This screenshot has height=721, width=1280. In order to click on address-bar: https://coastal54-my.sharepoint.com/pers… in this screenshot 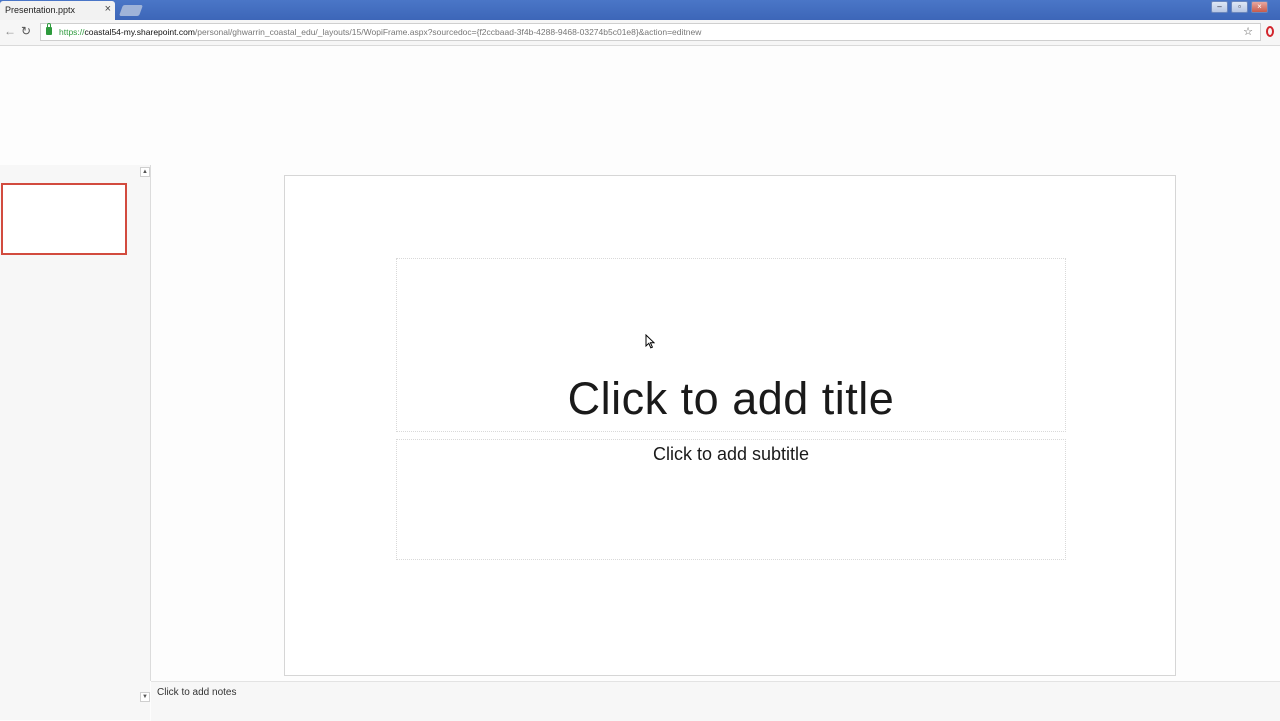, I will do `click(650, 32)`.